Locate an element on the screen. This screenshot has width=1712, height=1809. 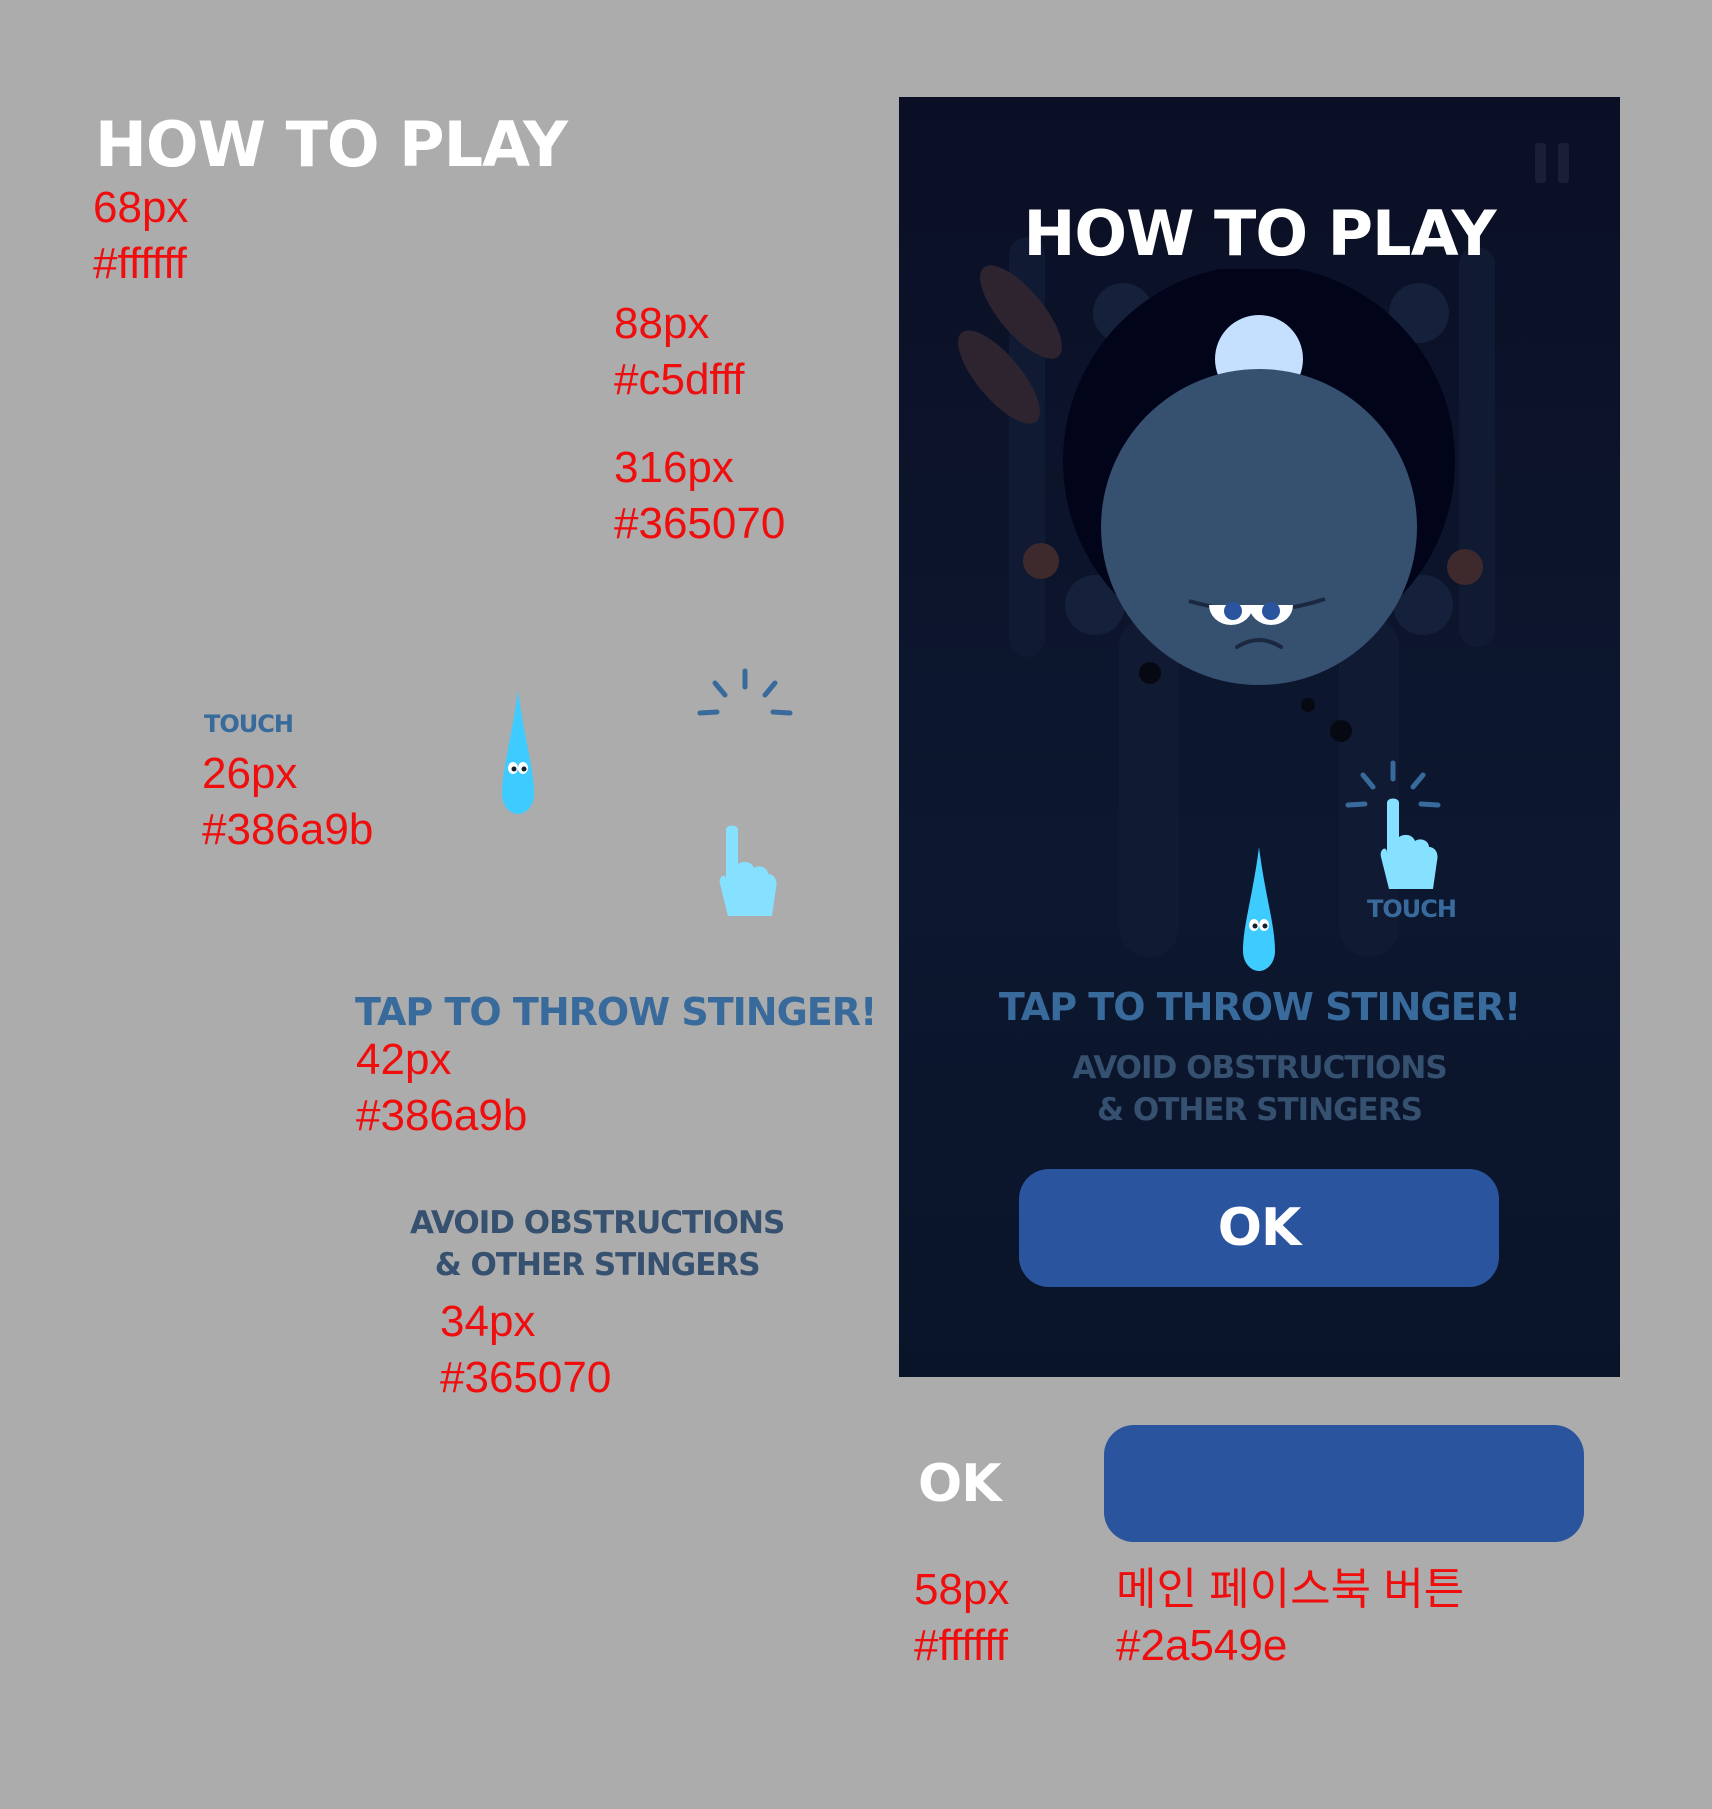
planet-face-icon is located at coordinates (1259, 477).